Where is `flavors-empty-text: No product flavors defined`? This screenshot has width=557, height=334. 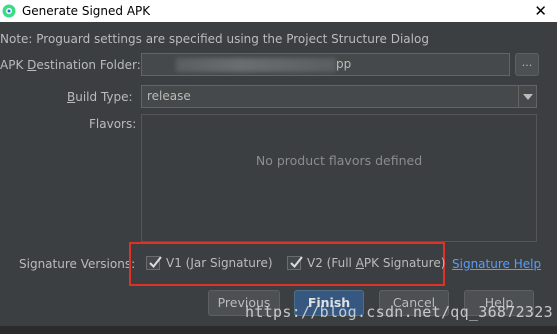
flavors-empty-text: No product flavors defined is located at coordinates (339, 160).